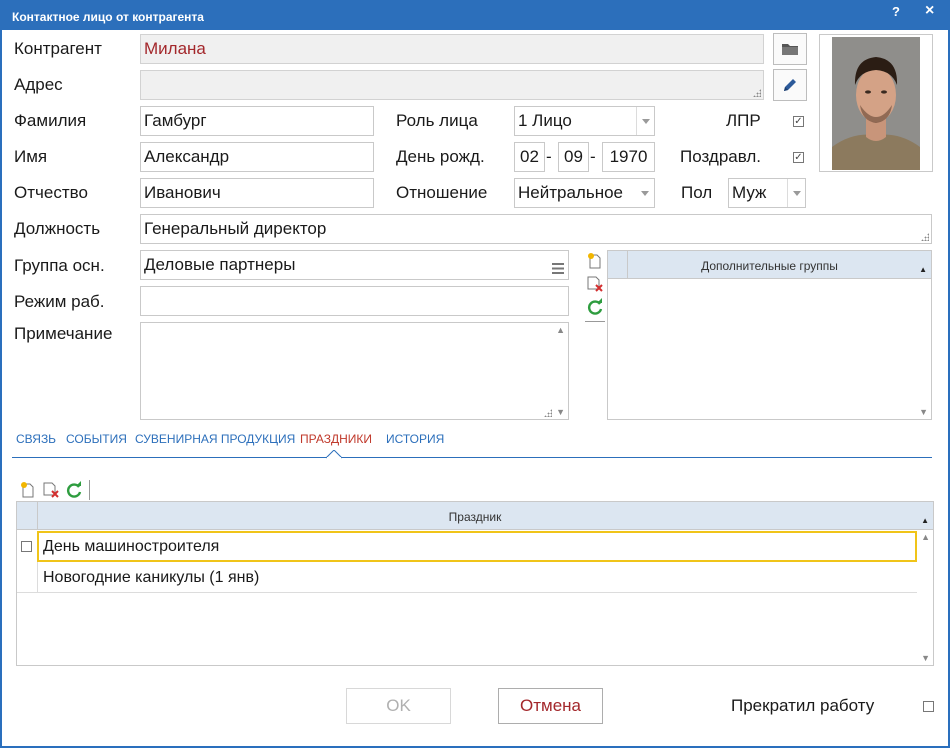 The image size is (950, 748). I want to click on gender-select: Муж, so click(767, 193).